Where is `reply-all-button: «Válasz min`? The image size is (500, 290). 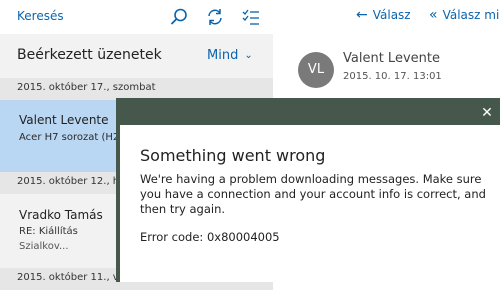
reply-all-button: «Válasz min is located at coordinates (464, 15).